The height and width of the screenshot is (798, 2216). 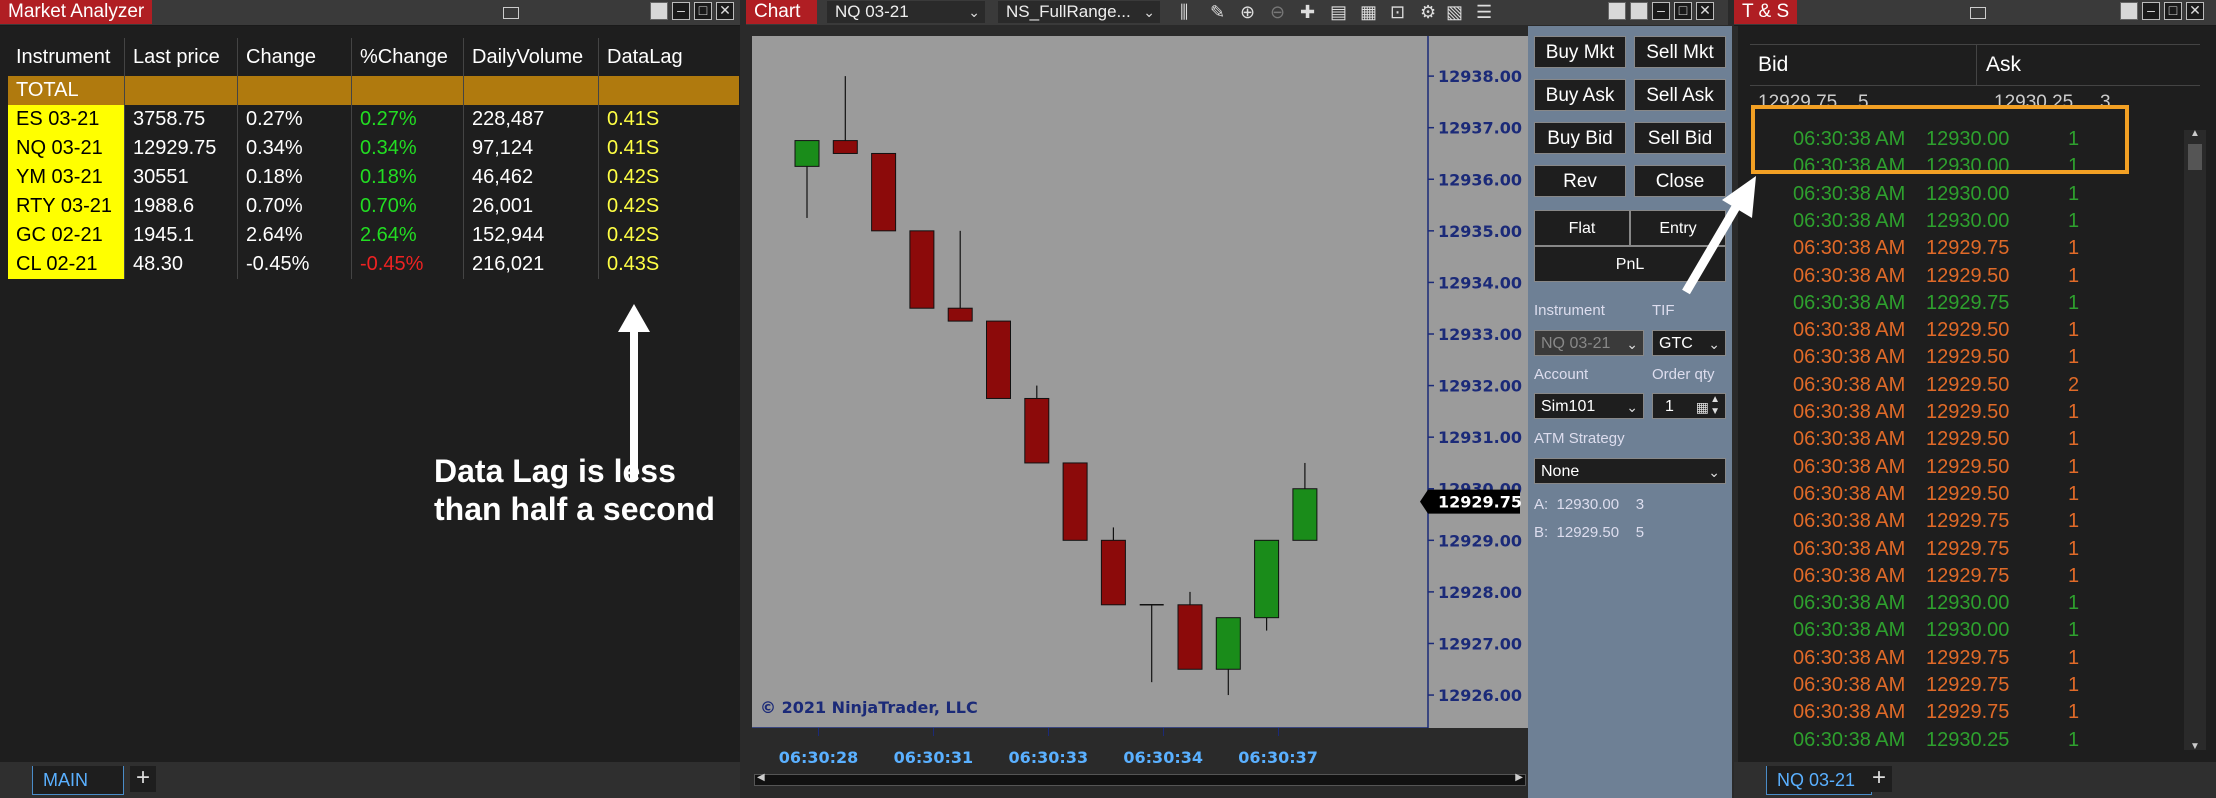 What do you see at coordinates (1819, 780) in the screenshot?
I see `tab-nq-03-21: NQ 03-21` at bounding box center [1819, 780].